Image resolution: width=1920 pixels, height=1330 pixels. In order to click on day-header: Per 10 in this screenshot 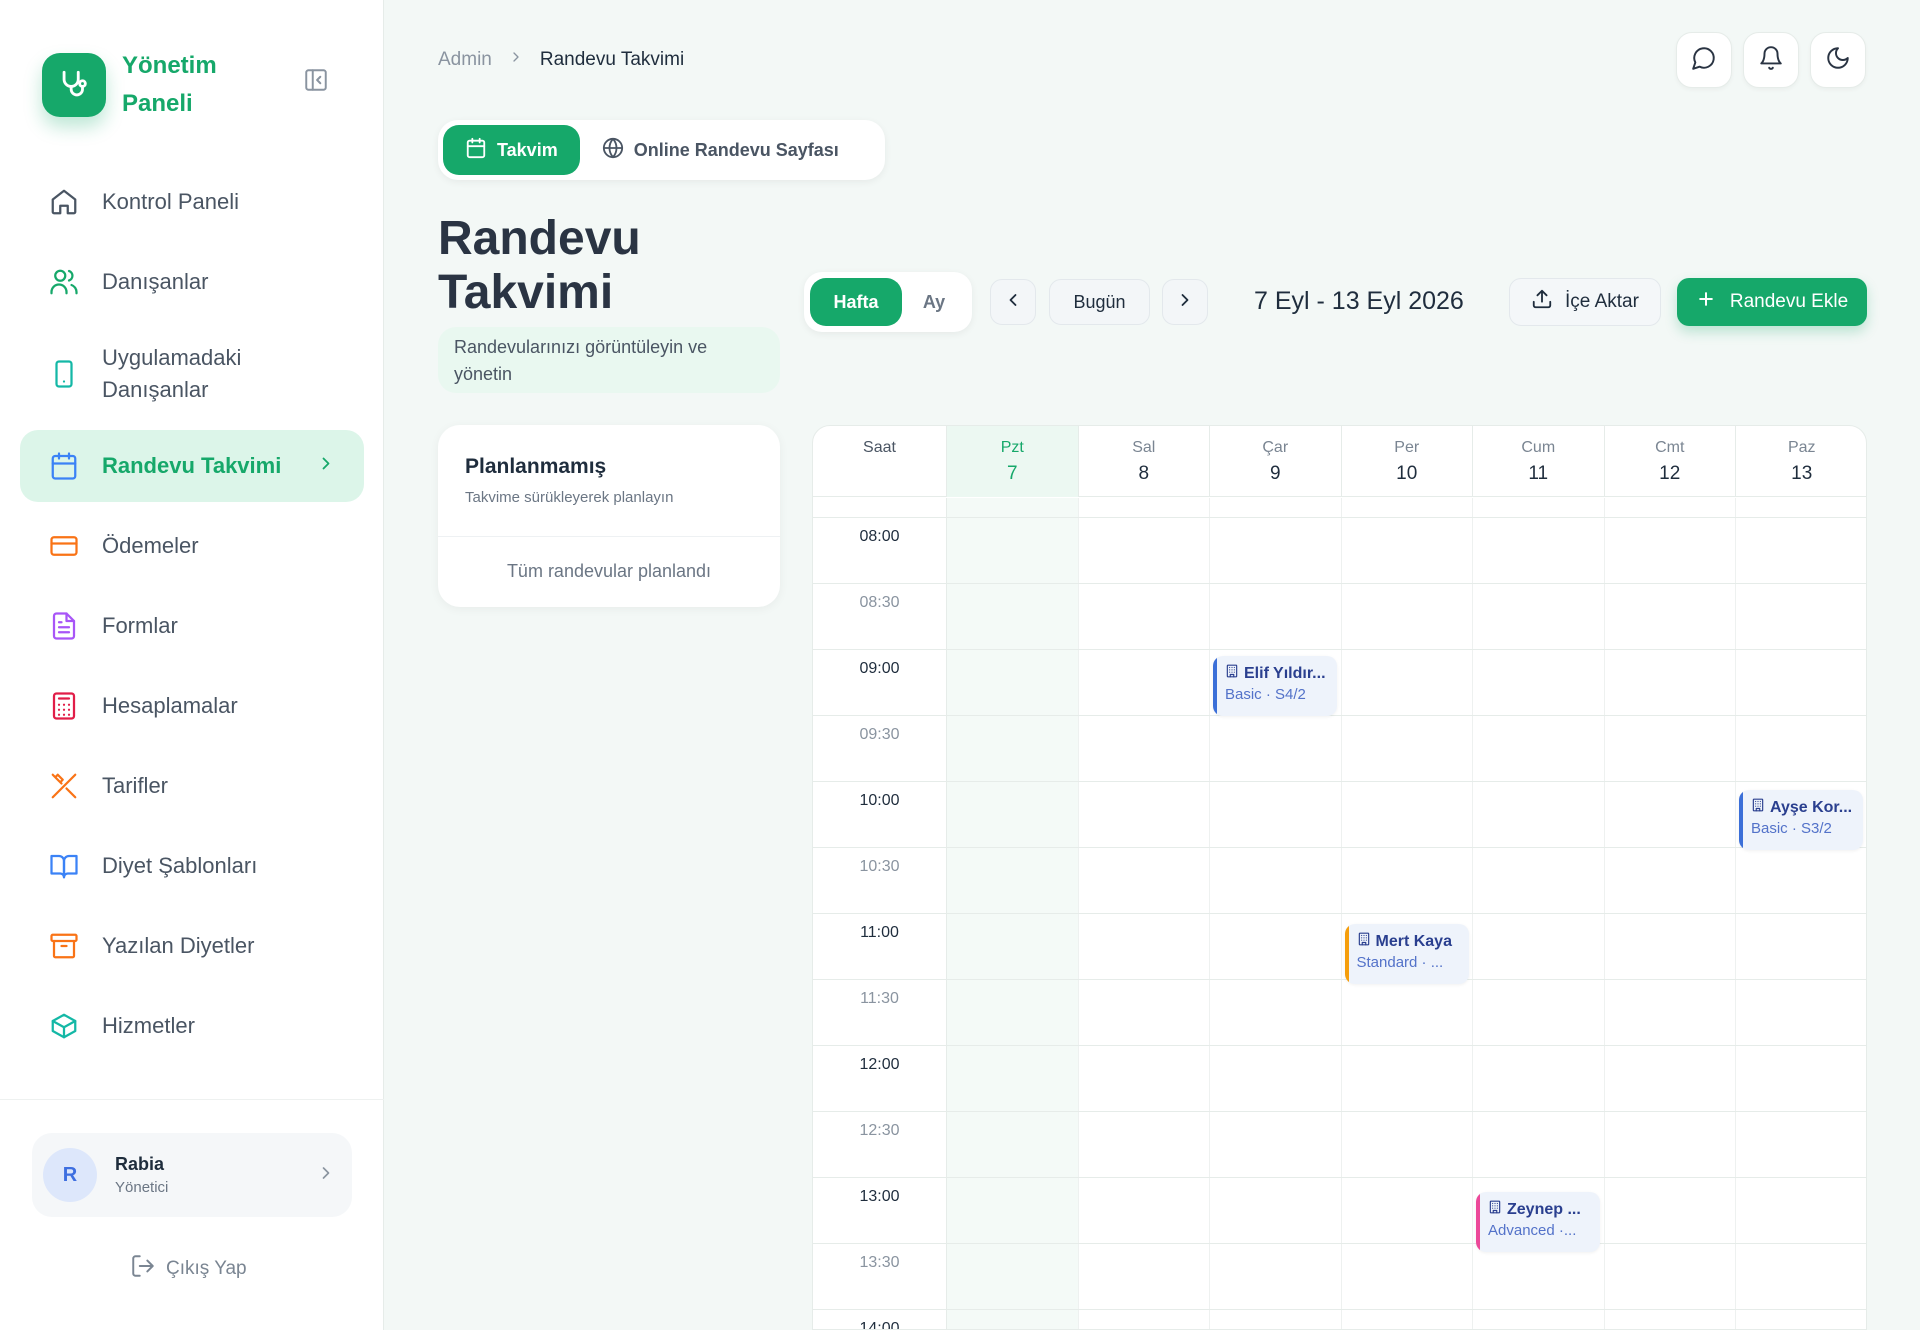, I will do `click(1407, 461)`.